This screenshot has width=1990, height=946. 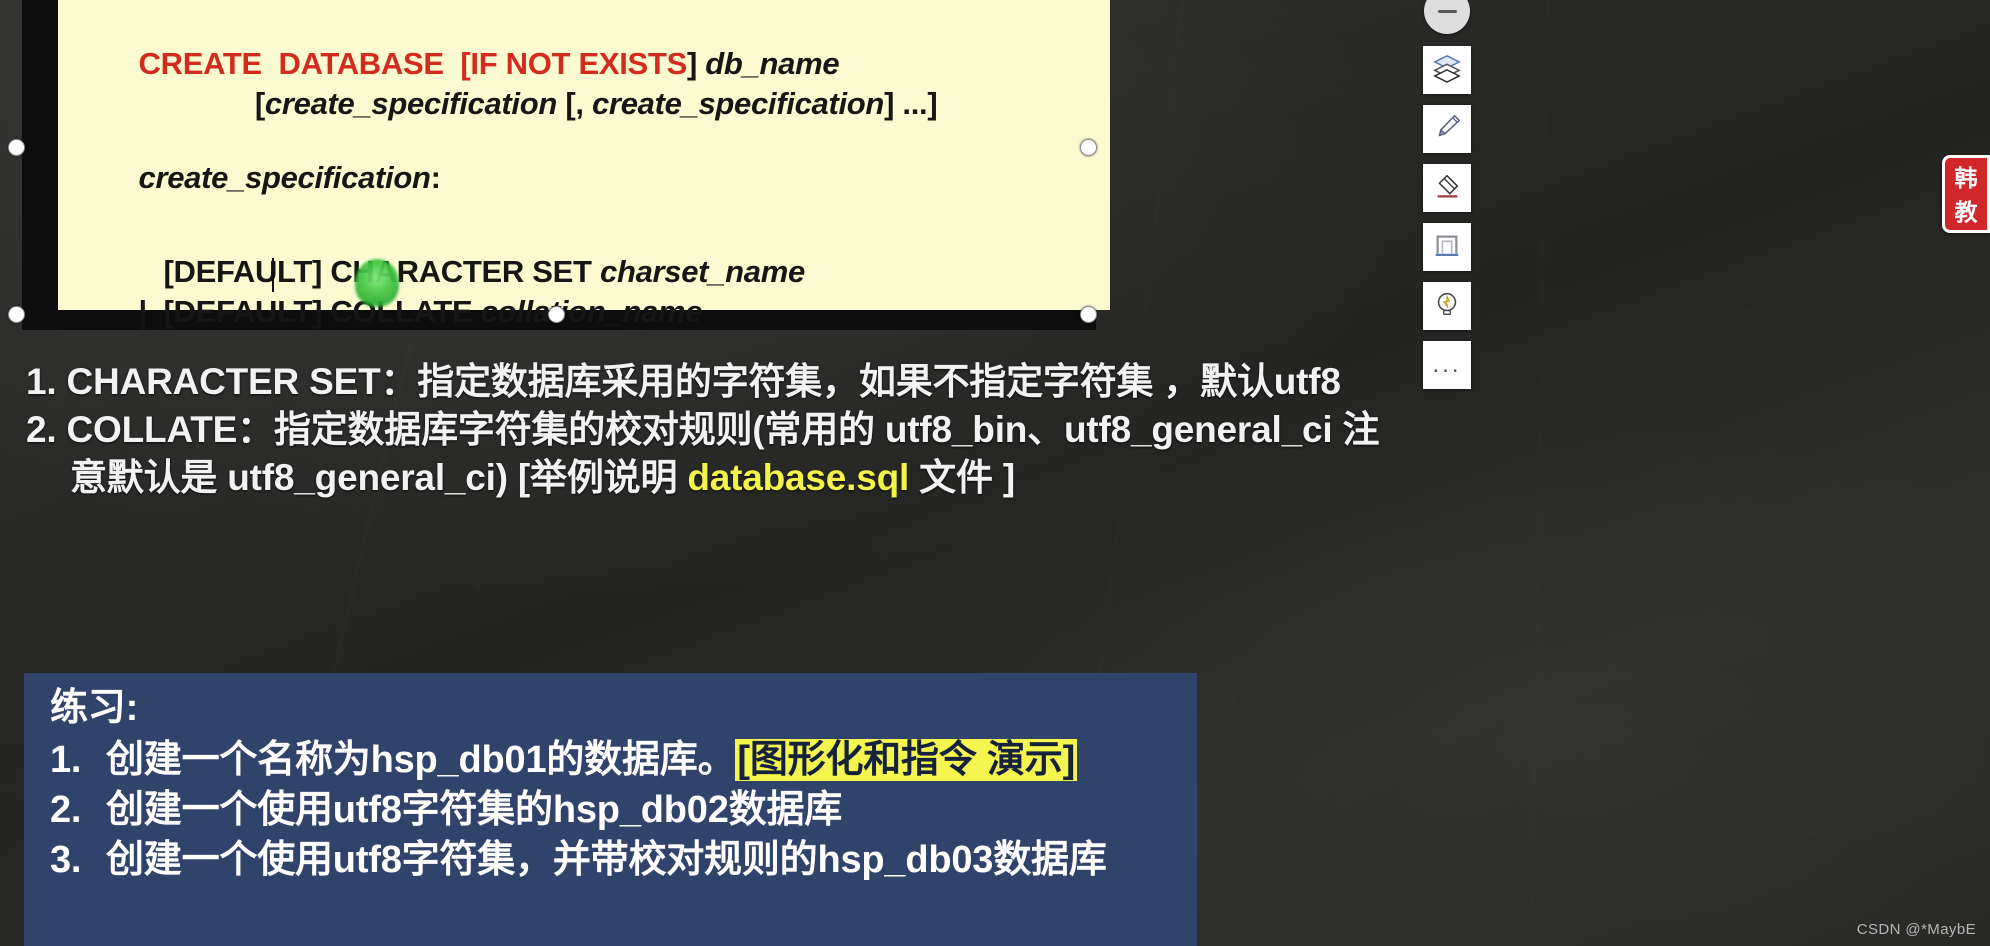 I want to click on code-sep-comma: [,, so click(x=574, y=103).